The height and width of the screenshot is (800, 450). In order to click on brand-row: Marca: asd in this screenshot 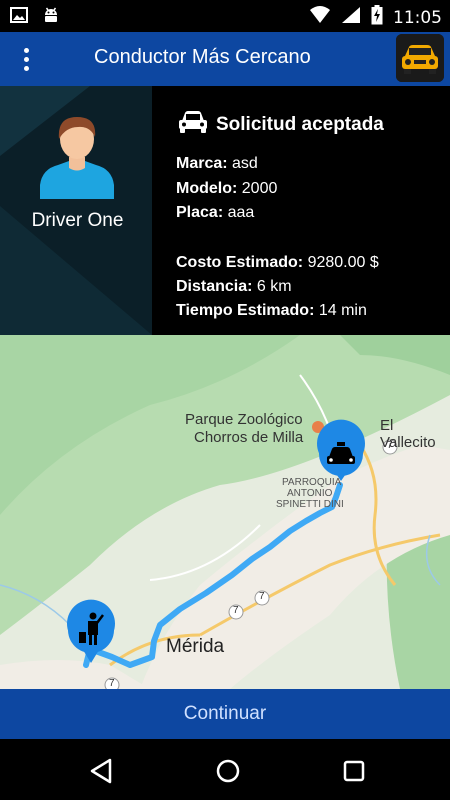, I will do `click(217, 163)`.